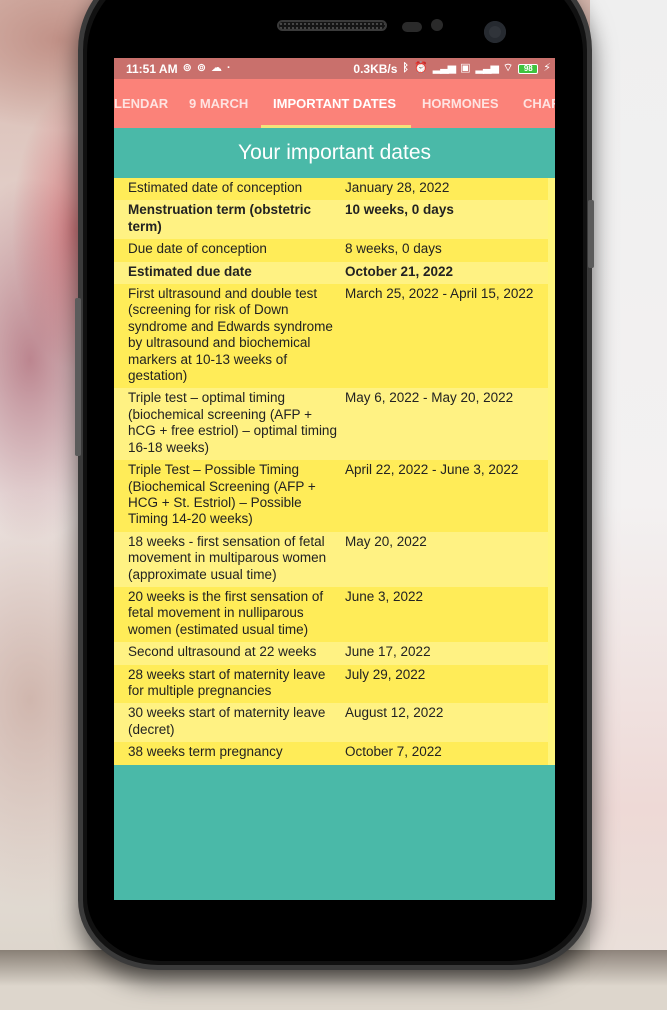 This screenshot has height=1010, width=667. I want to click on phone-side-button-left, so click(78, 377).